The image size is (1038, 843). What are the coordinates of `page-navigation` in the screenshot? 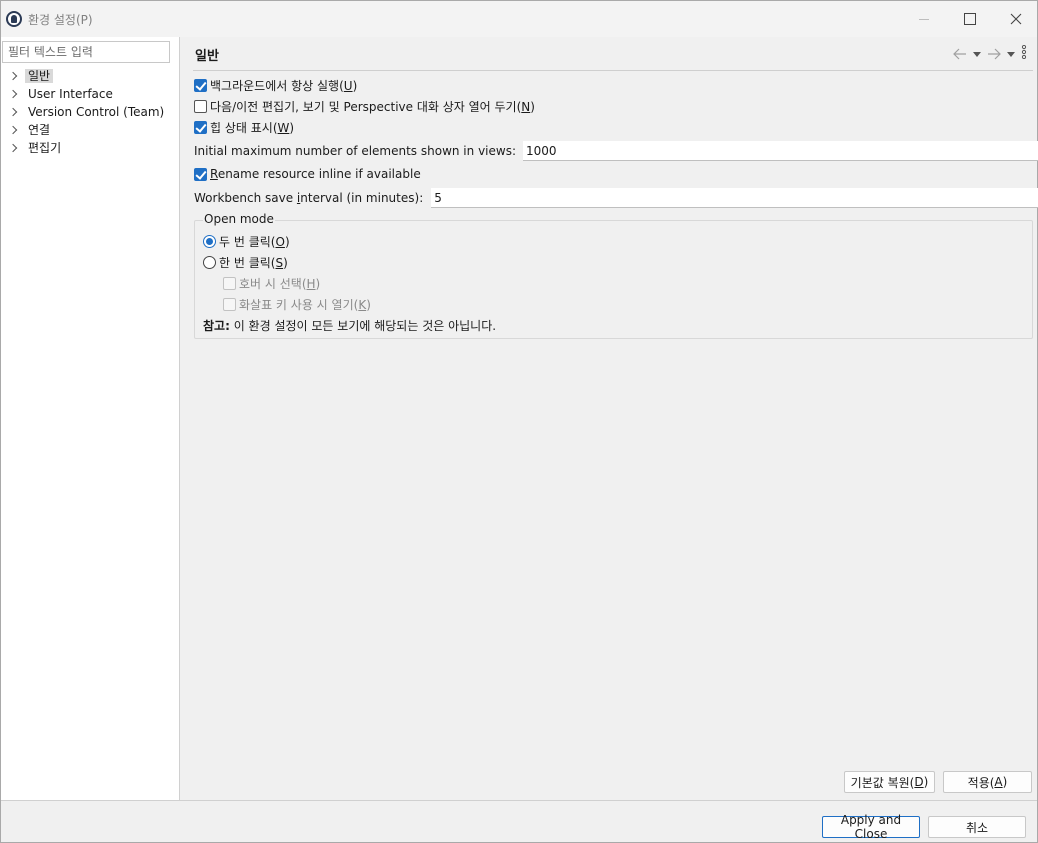 It's located at (990, 53).